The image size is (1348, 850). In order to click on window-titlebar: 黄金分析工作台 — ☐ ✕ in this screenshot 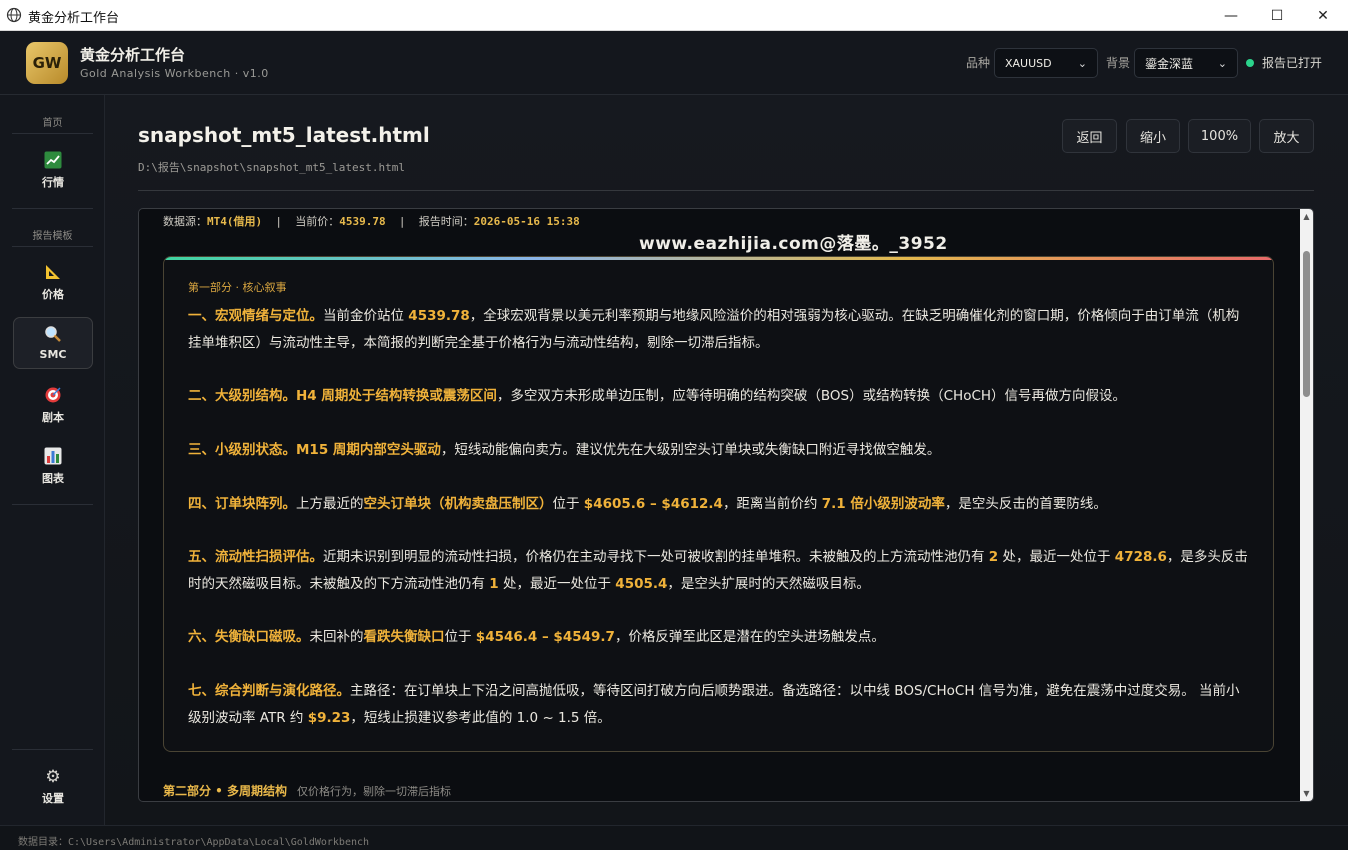, I will do `click(674, 15)`.